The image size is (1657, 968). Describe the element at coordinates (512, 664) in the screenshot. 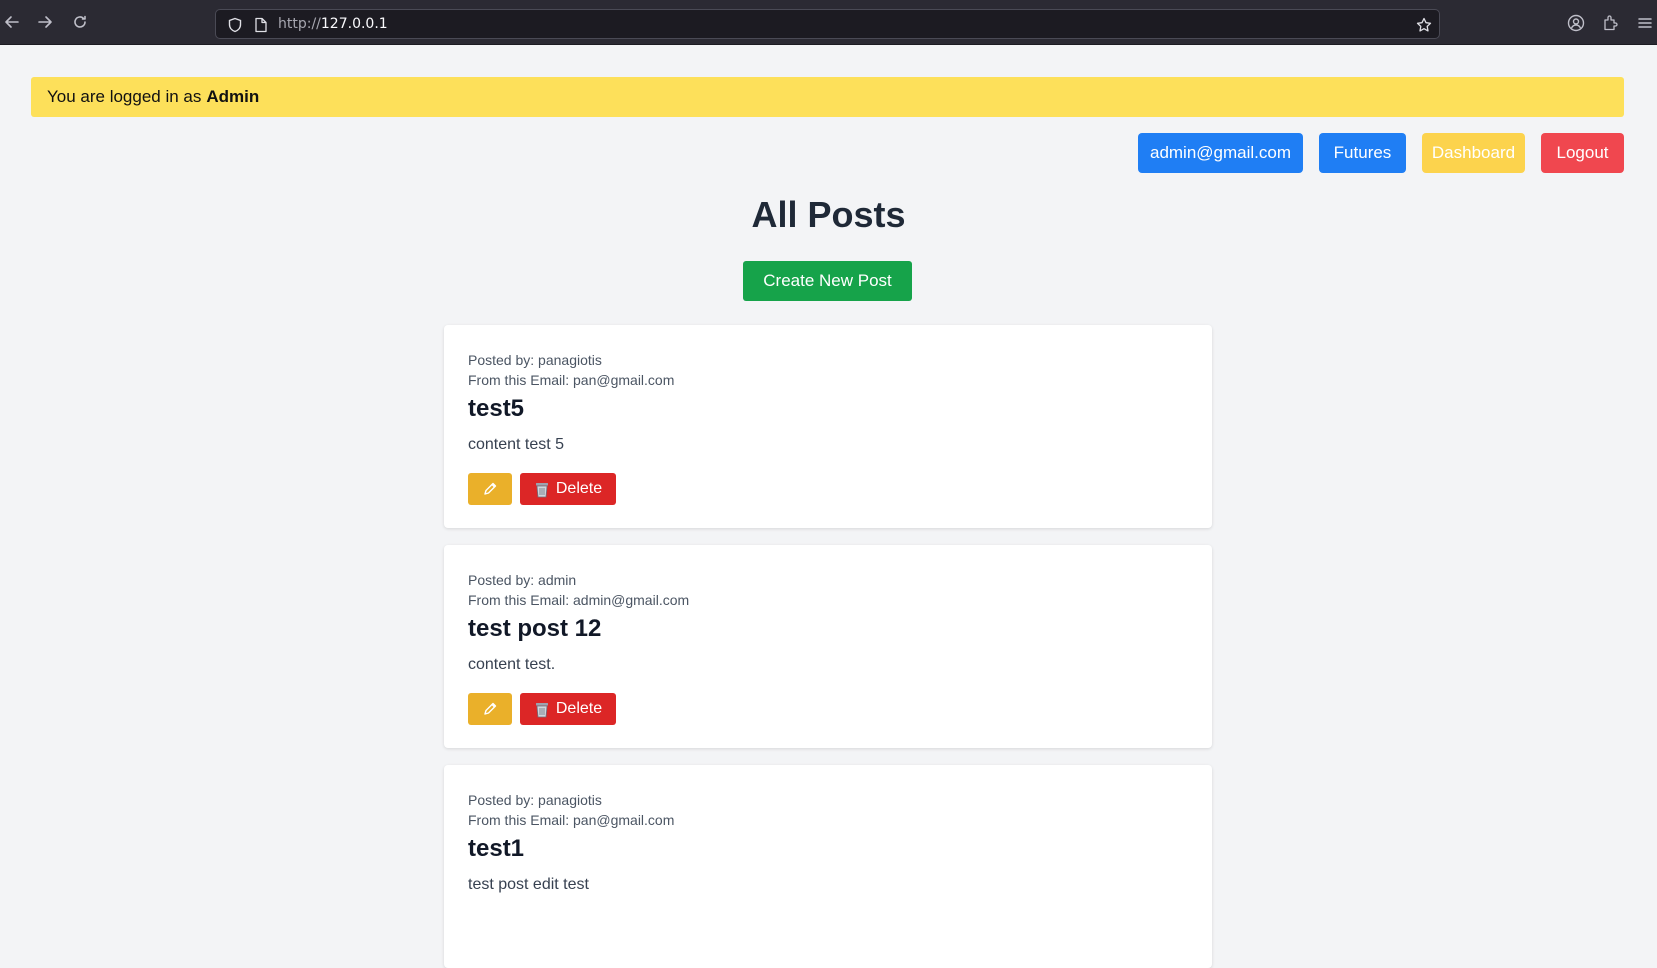

I see `post-content: content test.` at that location.